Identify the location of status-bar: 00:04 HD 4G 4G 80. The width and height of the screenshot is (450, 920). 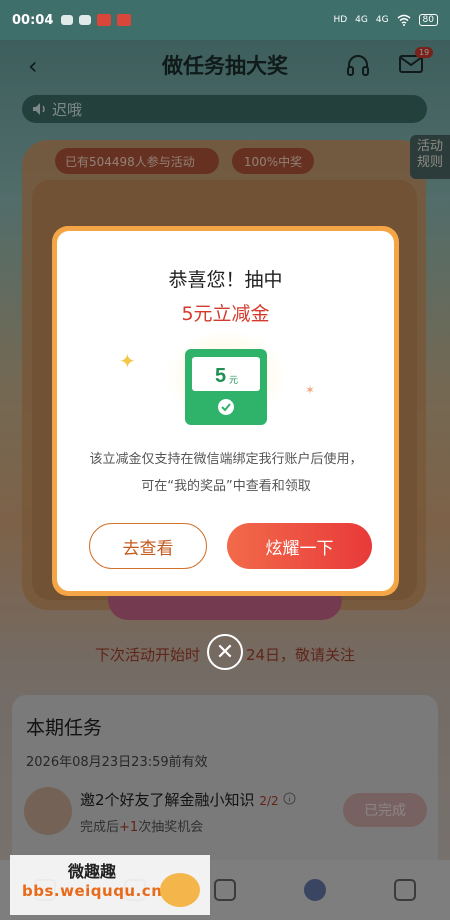
(225, 20).